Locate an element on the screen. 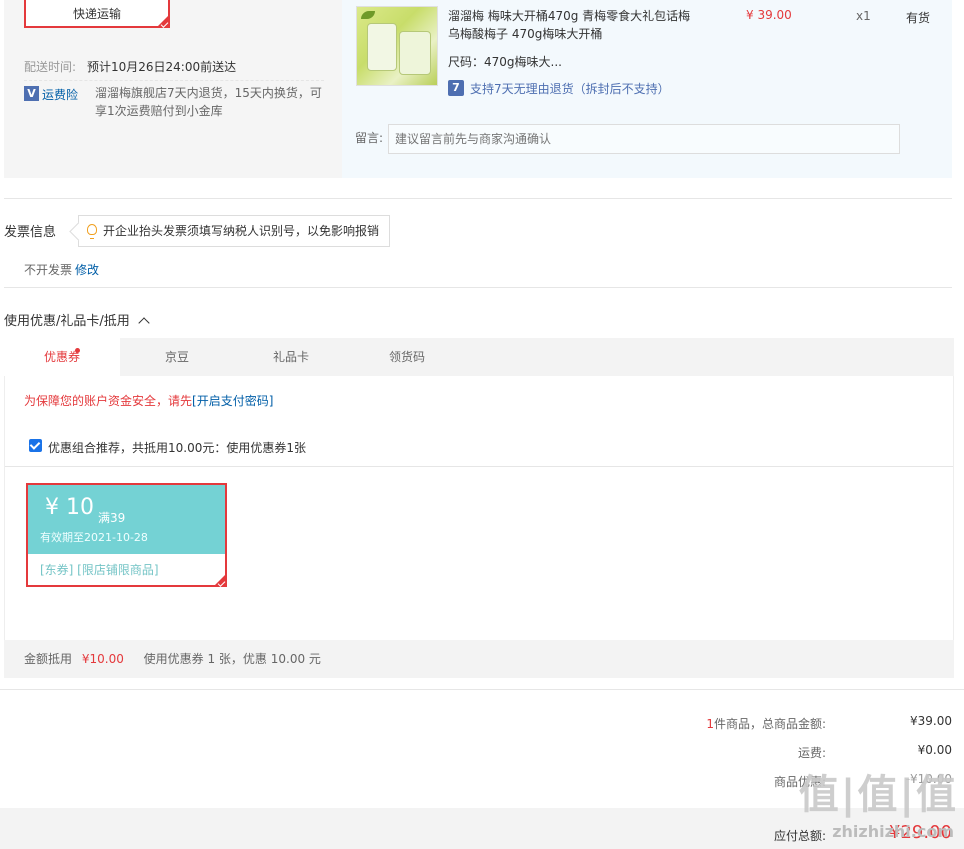  discount-tabs: 优惠券 京豆 礼品卡 领货码 is located at coordinates (479, 357).